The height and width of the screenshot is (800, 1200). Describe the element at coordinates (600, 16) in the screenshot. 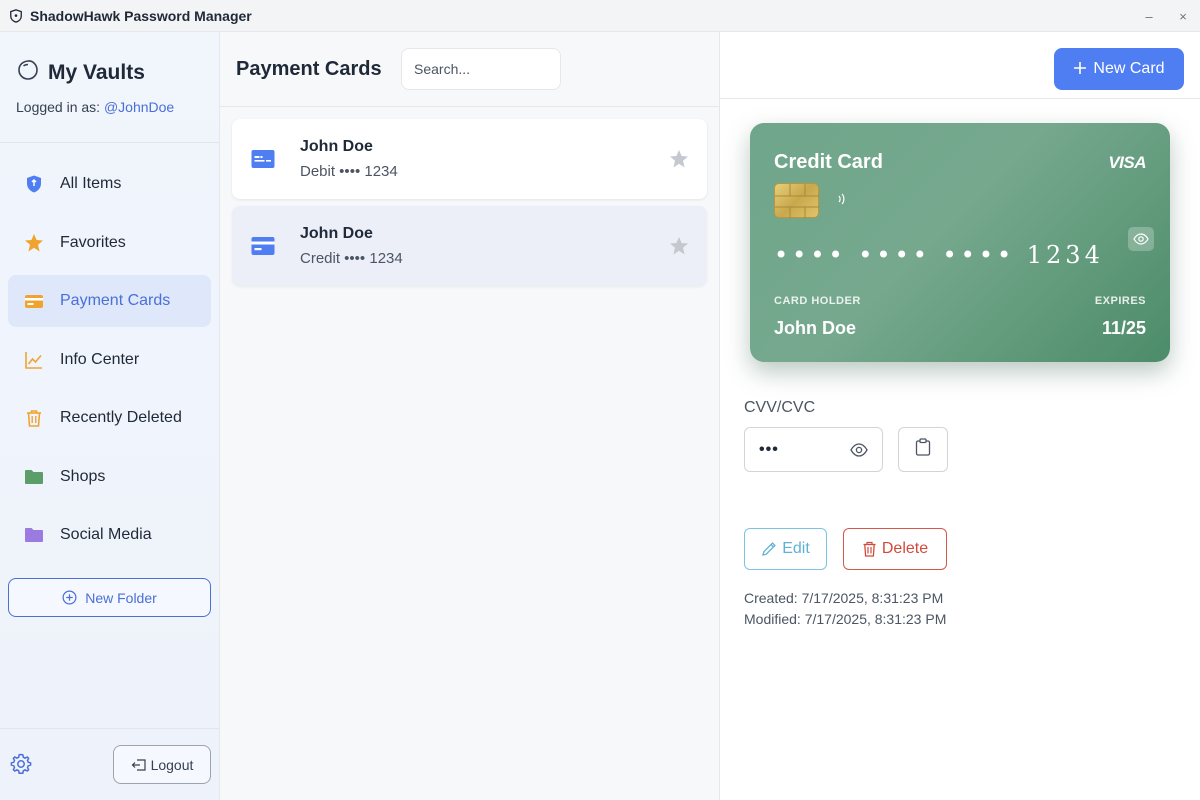

I see `title-bar: ShadowHawk Password Manager – ×` at that location.